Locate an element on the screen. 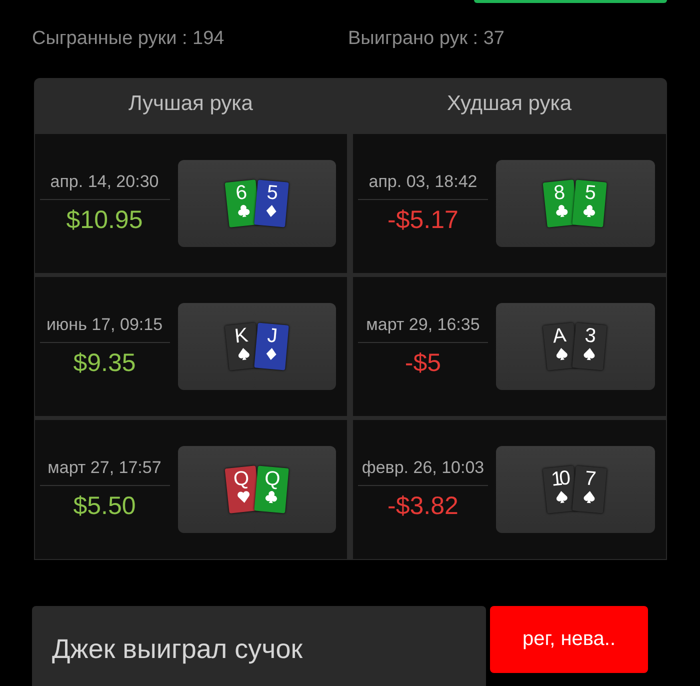 The width and height of the screenshot is (700, 686). playing-card: Q is located at coordinates (271, 490).